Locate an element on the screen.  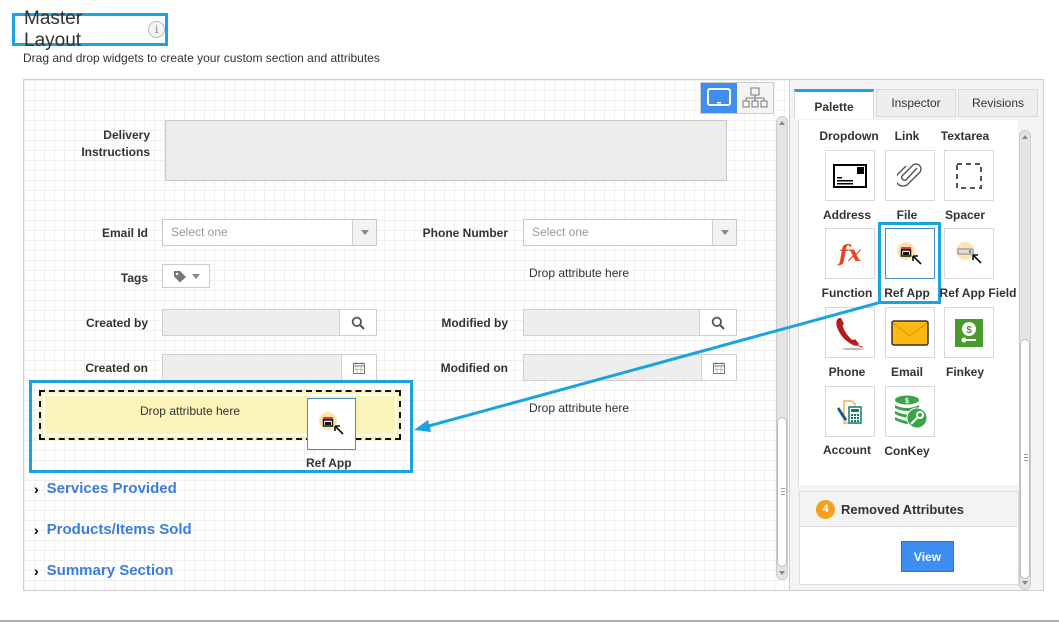
page-bottom-divider is located at coordinates (529, 621).